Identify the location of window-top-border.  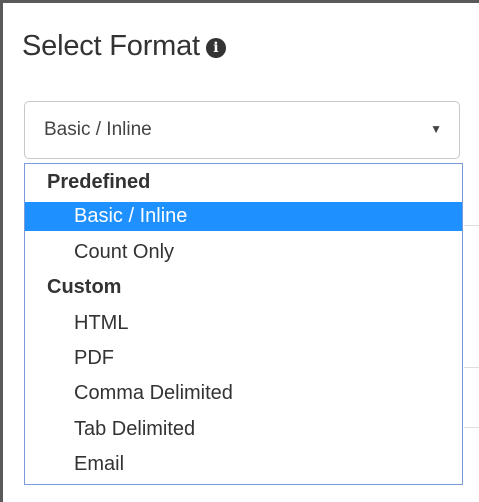
(239, 1).